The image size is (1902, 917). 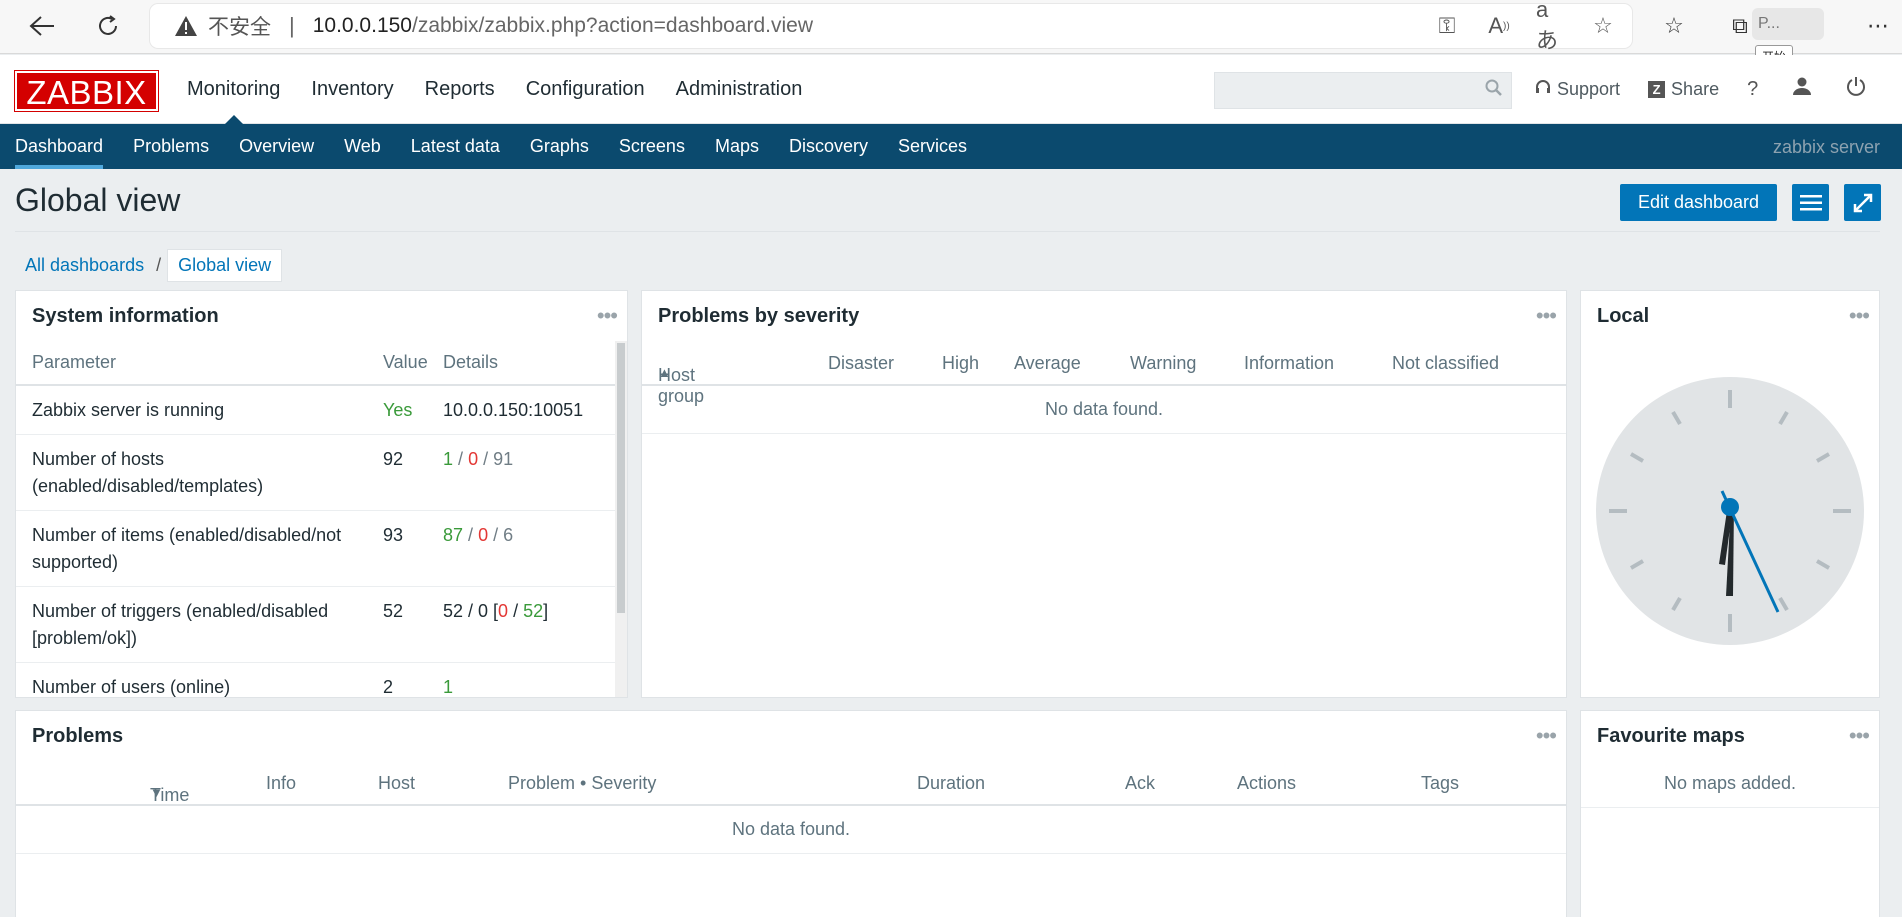 I want to click on edit-dashboard-button: Edit dashboard, so click(x=1698, y=202).